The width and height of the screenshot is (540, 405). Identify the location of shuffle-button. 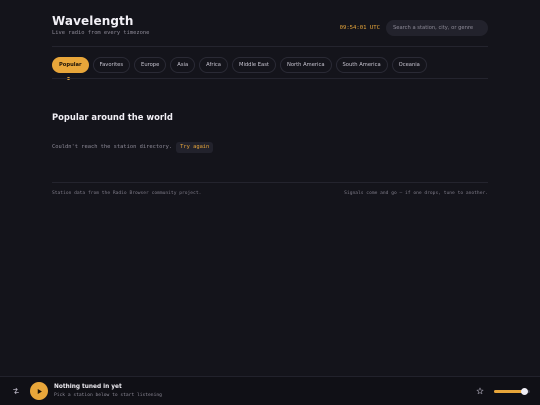
(16, 391).